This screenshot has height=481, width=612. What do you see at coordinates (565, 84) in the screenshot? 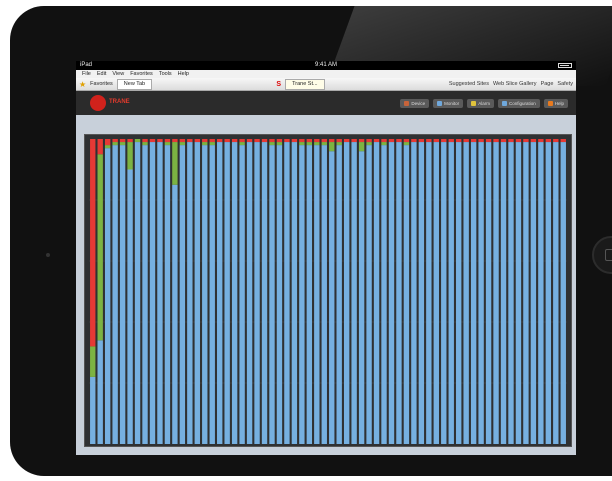
I see `safety-menu: Safety` at bounding box center [565, 84].